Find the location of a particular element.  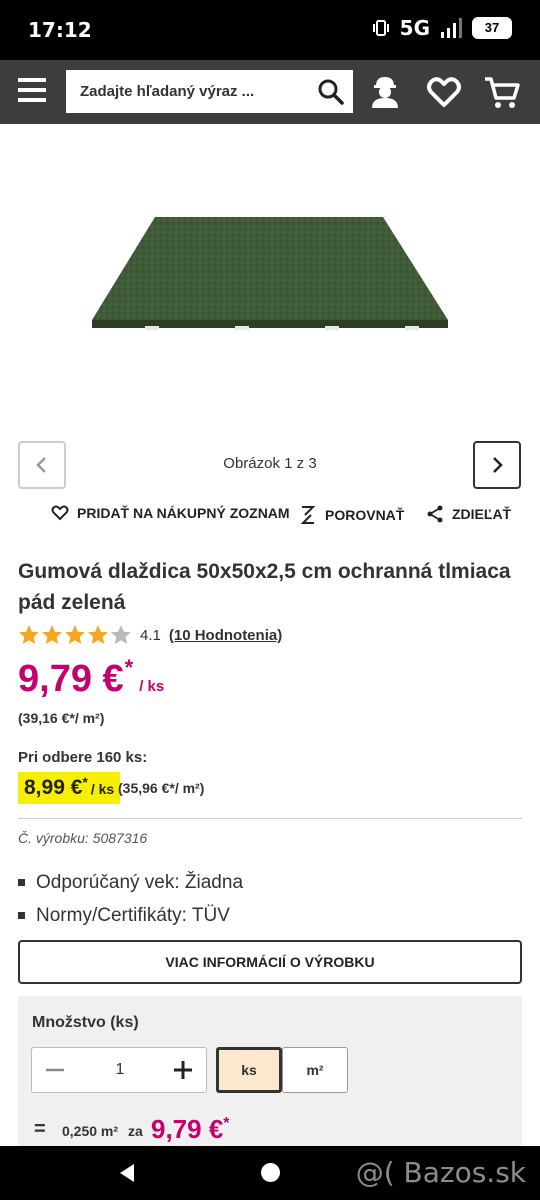

total-row: = 0,250 m² za 9,79 €* is located at coordinates (270, 1130).